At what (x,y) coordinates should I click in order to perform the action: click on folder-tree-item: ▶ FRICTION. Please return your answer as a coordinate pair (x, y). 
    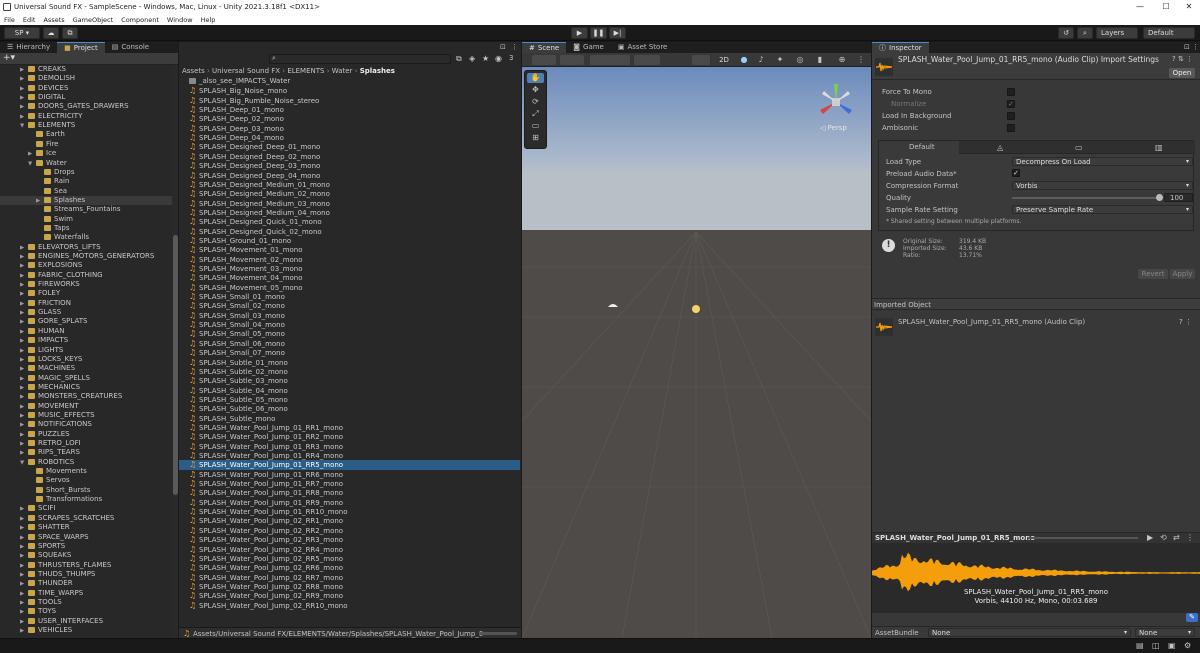
    Looking at the image, I should click on (86, 303).